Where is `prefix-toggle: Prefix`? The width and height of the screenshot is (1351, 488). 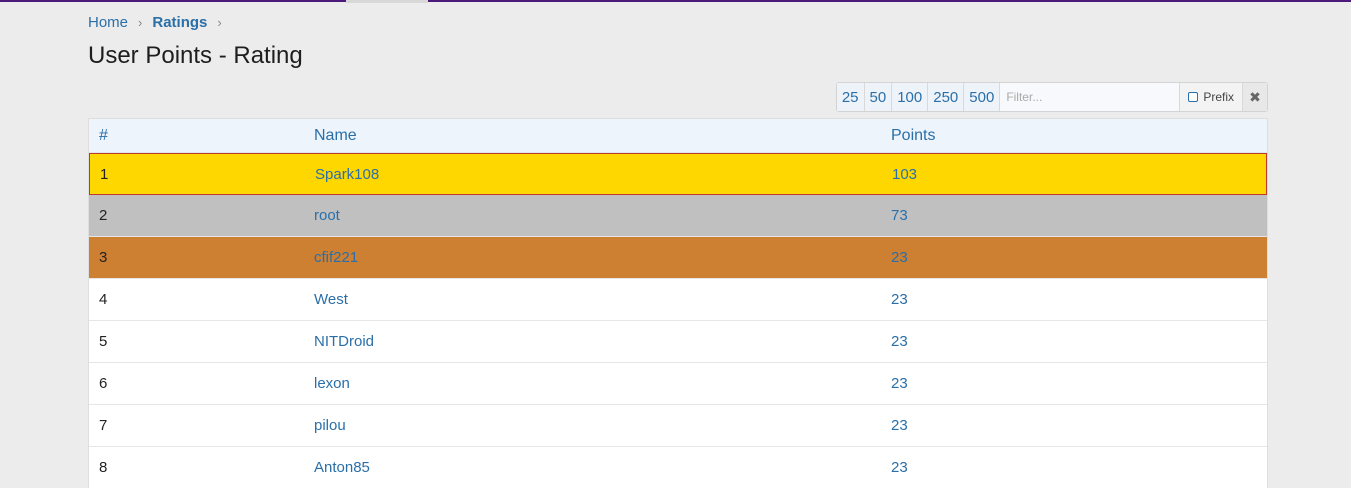
prefix-toggle: Prefix is located at coordinates (1211, 97).